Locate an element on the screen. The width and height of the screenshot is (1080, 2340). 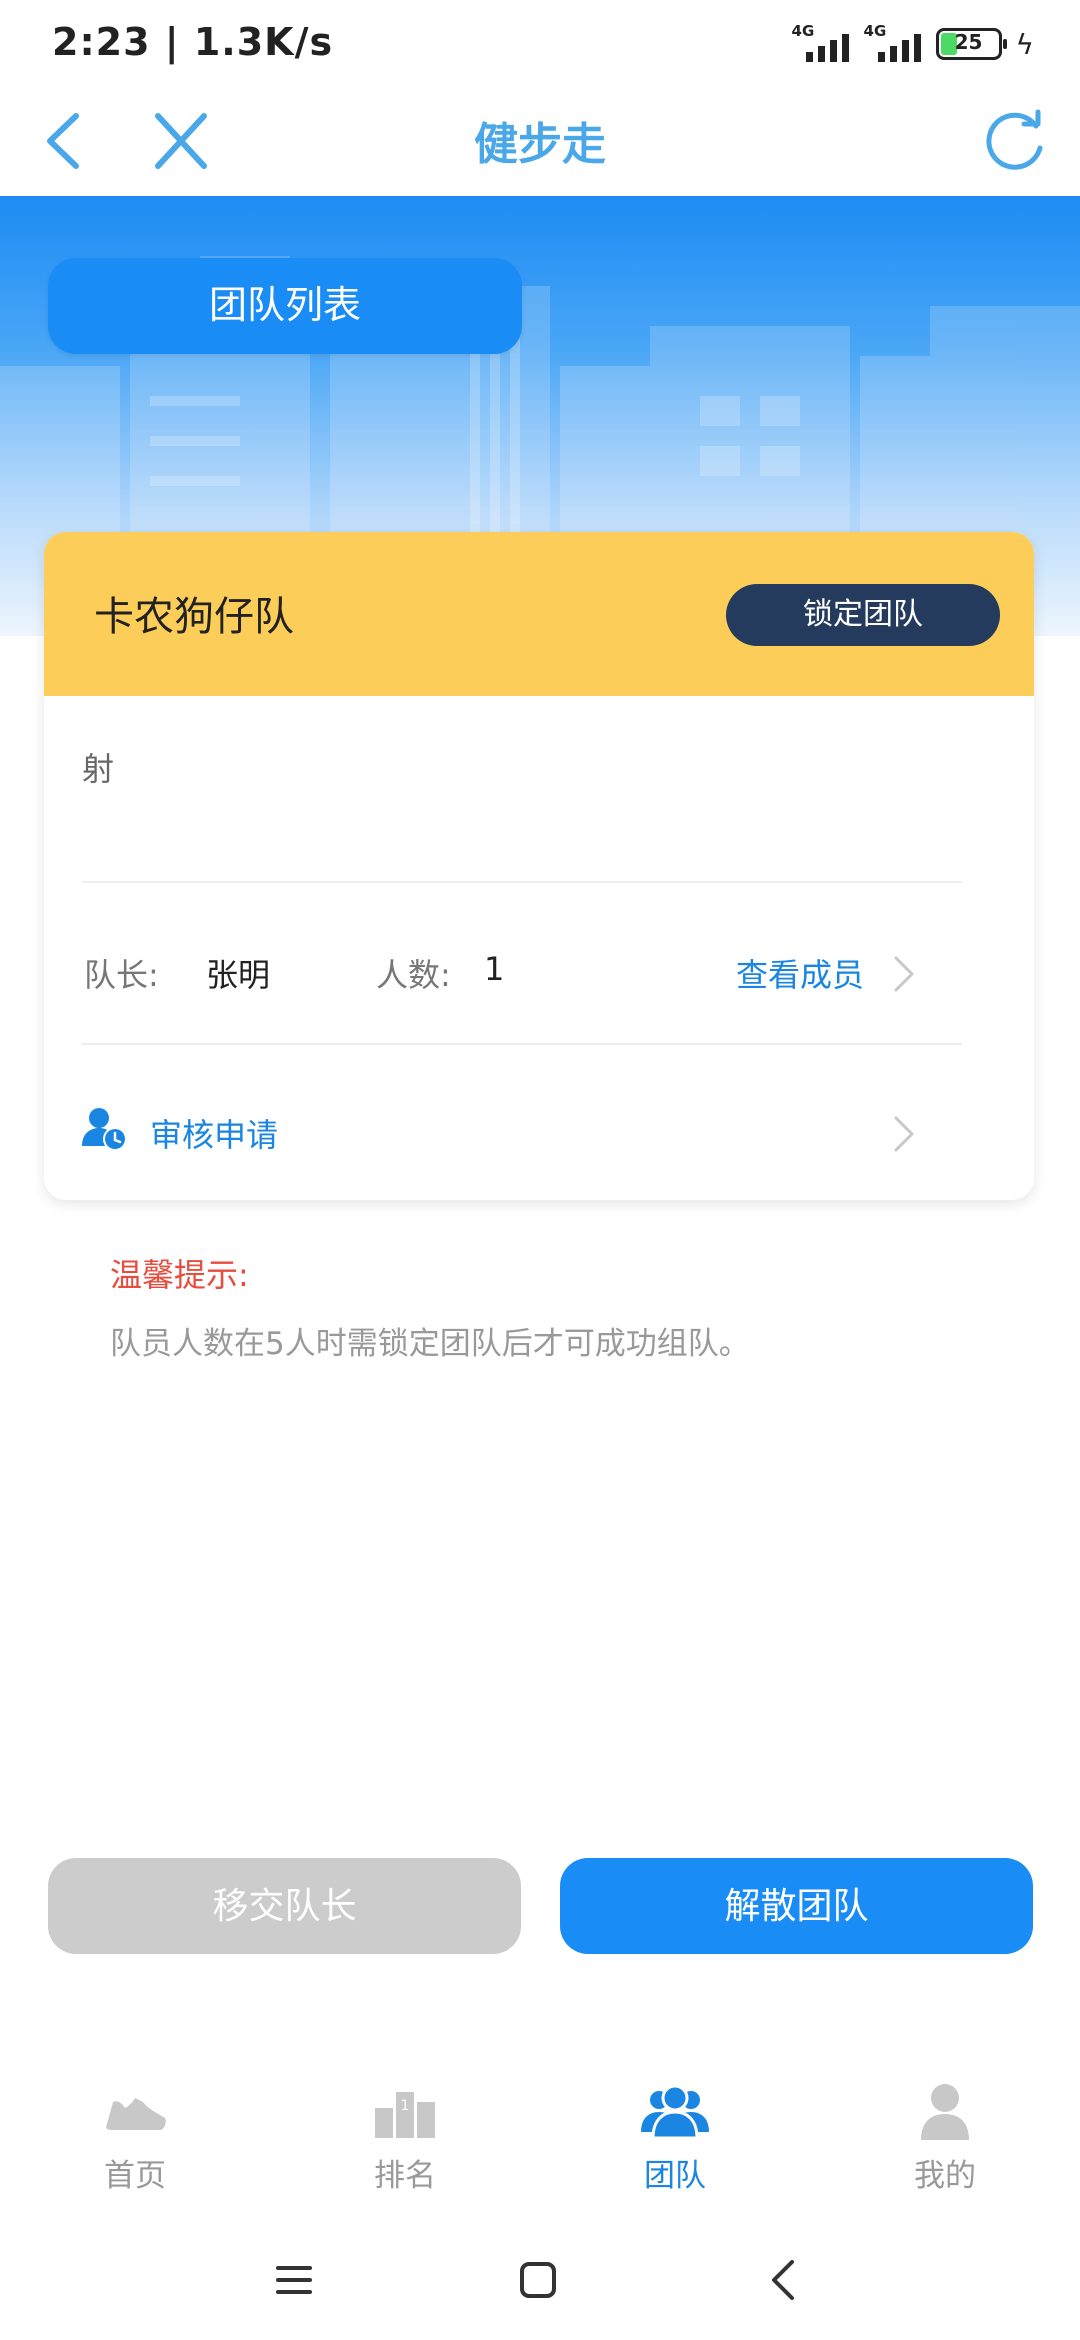
tab-label: 团队 is located at coordinates (675, 2176).